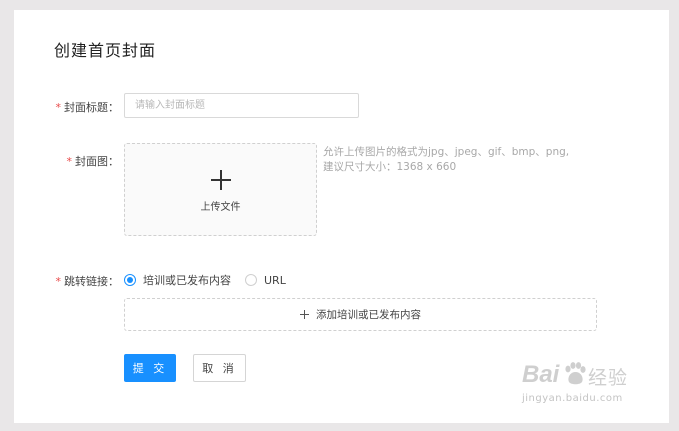 The height and width of the screenshot is (431, 679). I want to click on radio-option-label: URL, so click(275, 280).